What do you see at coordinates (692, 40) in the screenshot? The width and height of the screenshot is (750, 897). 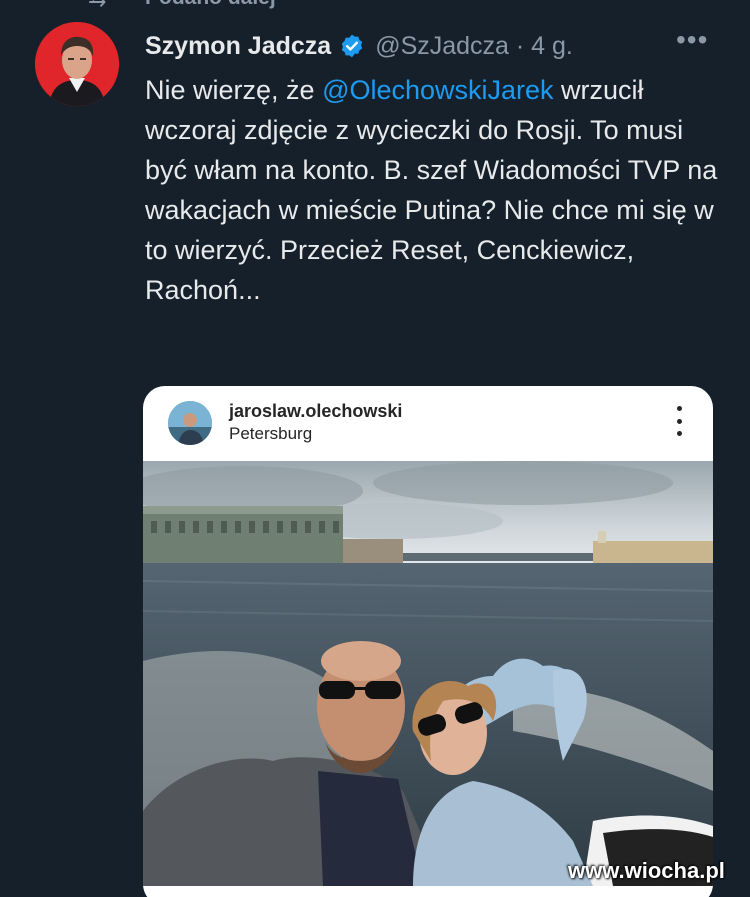 I see `more-options-icon: •••` at bounding box center [692, 40].